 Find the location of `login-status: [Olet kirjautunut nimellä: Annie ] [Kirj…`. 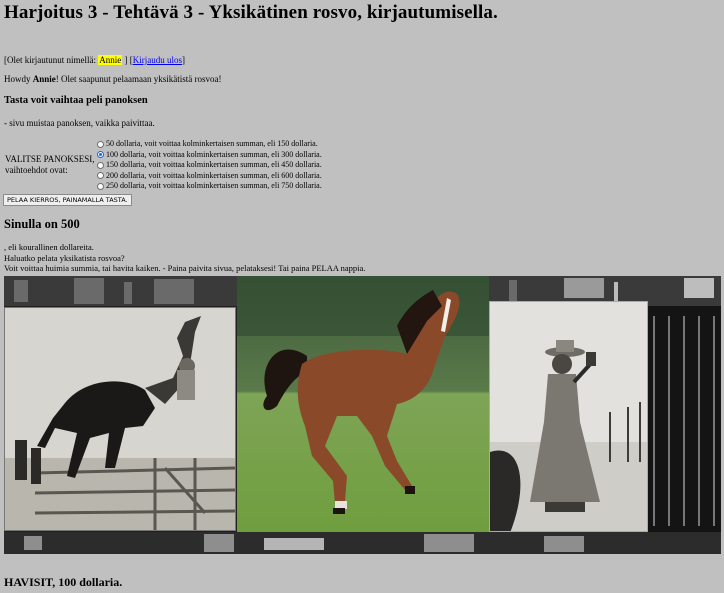

login-status: [Olet kirjautunut nimellä: Annie ] [Kirj… is located at coordinates (94, 60).